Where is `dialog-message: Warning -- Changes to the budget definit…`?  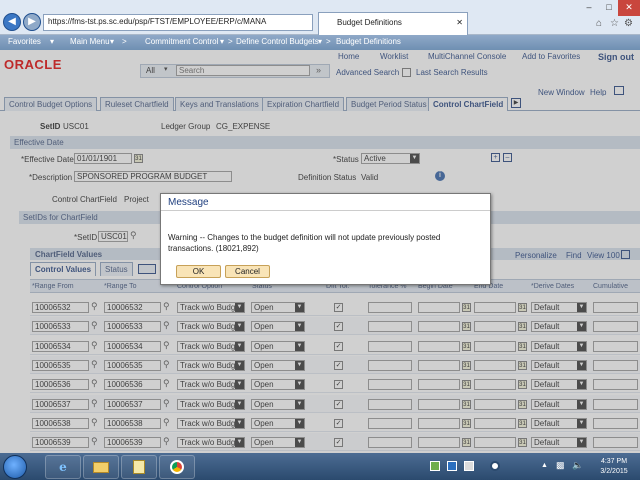 dialog-message: Warning -- Changes to the budget definit… is located at coordinates (304, 243).